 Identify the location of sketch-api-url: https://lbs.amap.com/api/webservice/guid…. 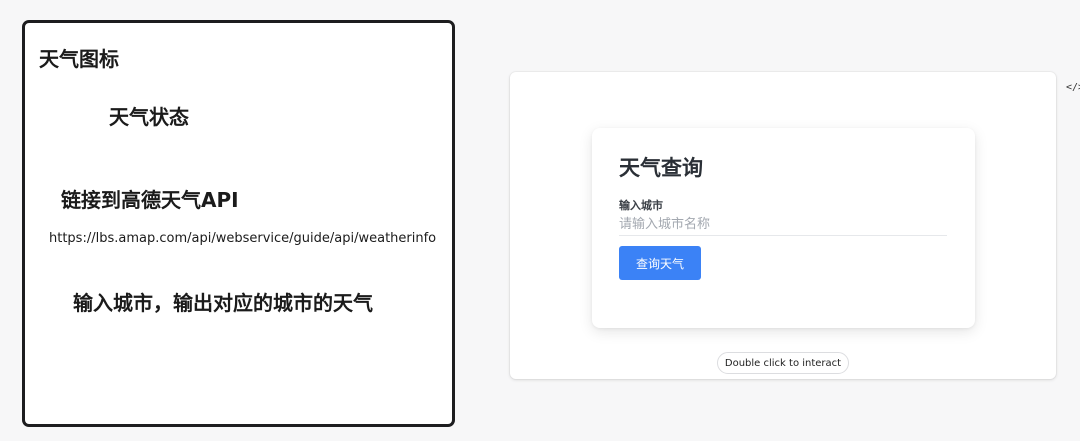
(243, 238).